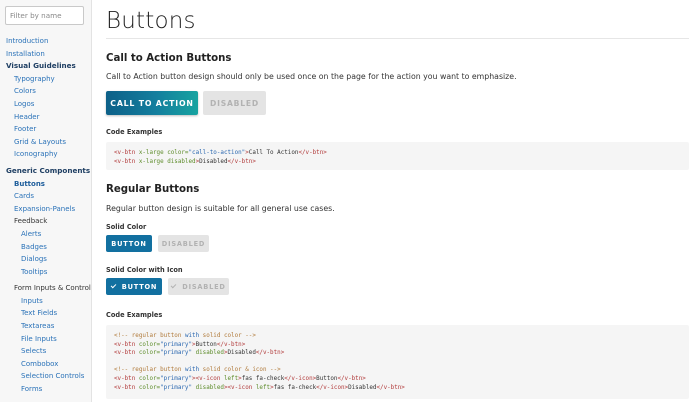  Describe the element at coordinates (45, 364) in the screenshot. I see `sidebar-item-combobox: Combobox` at that location.